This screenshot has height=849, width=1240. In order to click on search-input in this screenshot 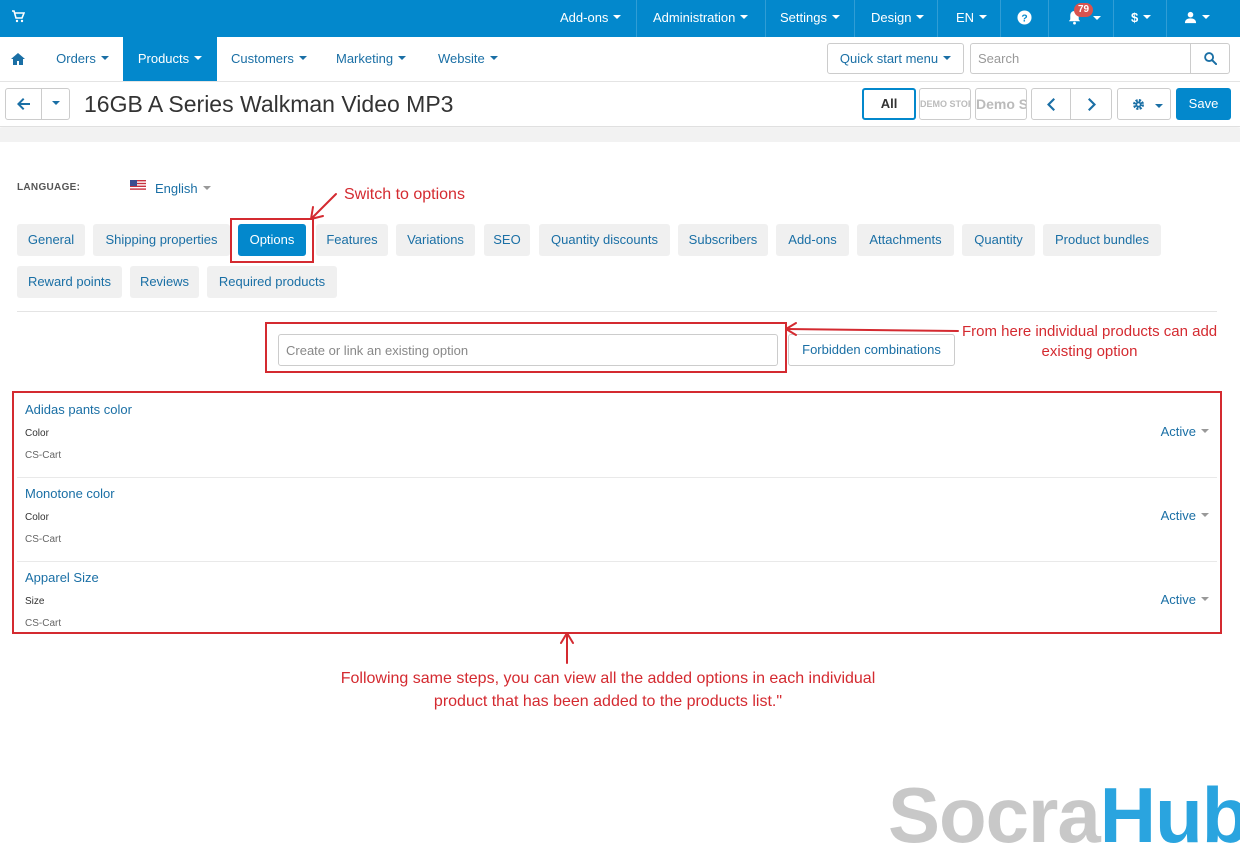, I will do `click(1081, 58)`.